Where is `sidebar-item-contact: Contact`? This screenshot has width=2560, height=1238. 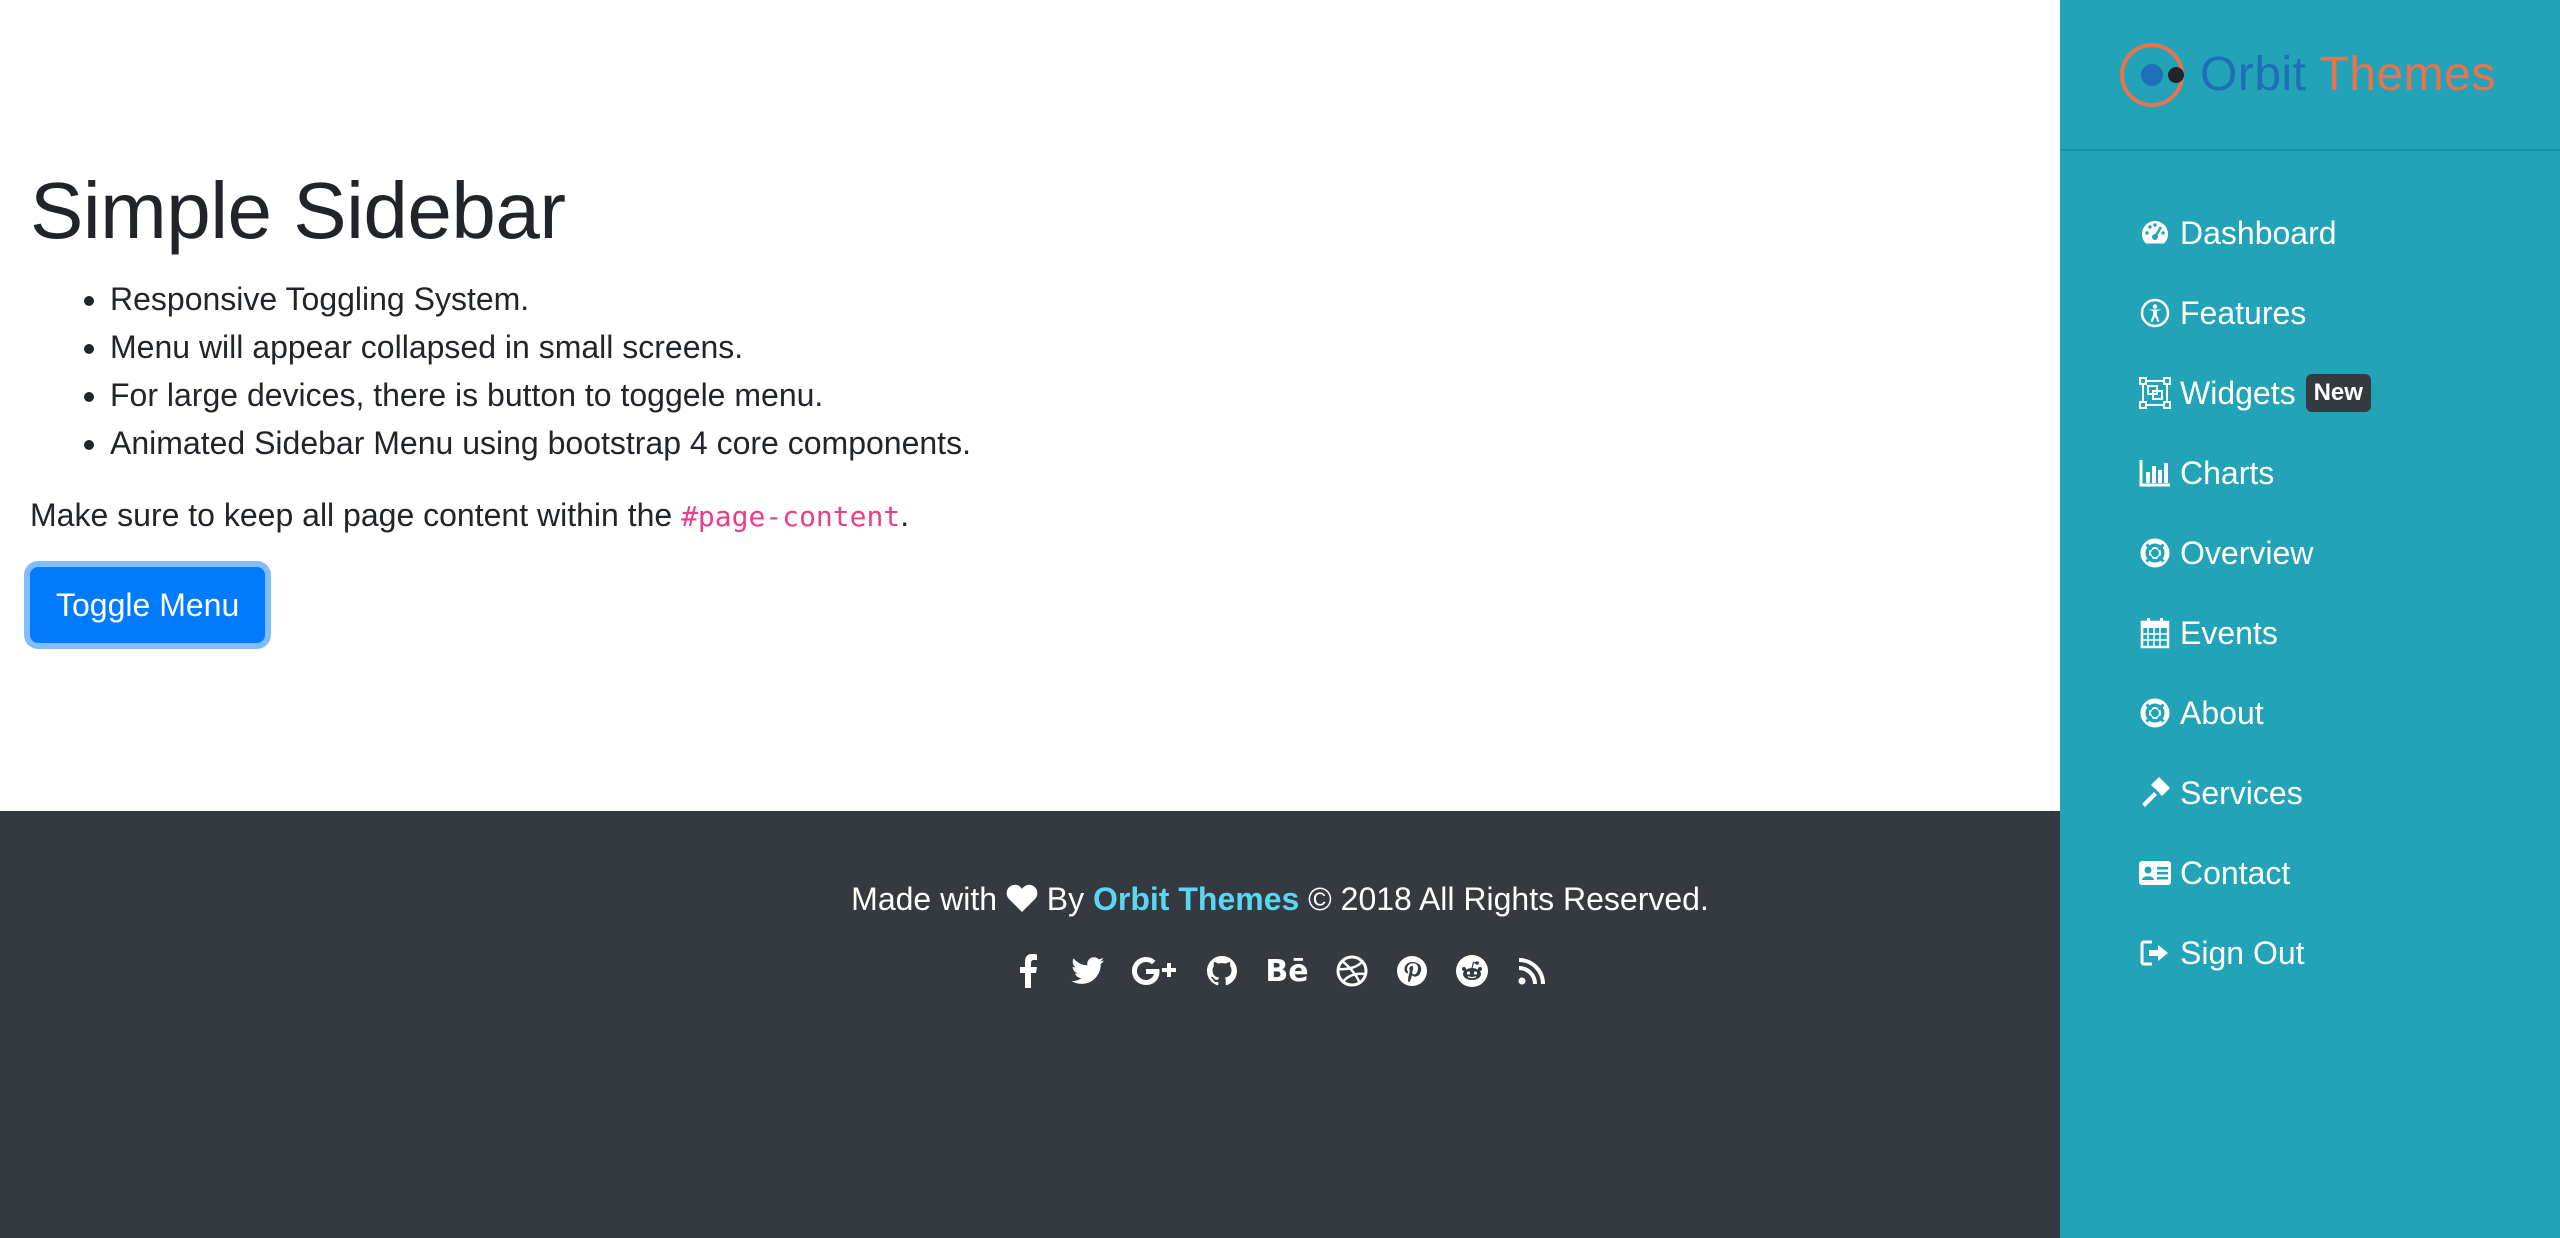 sidebar-item-contact: Contact is located at coordinates (2349, 873).